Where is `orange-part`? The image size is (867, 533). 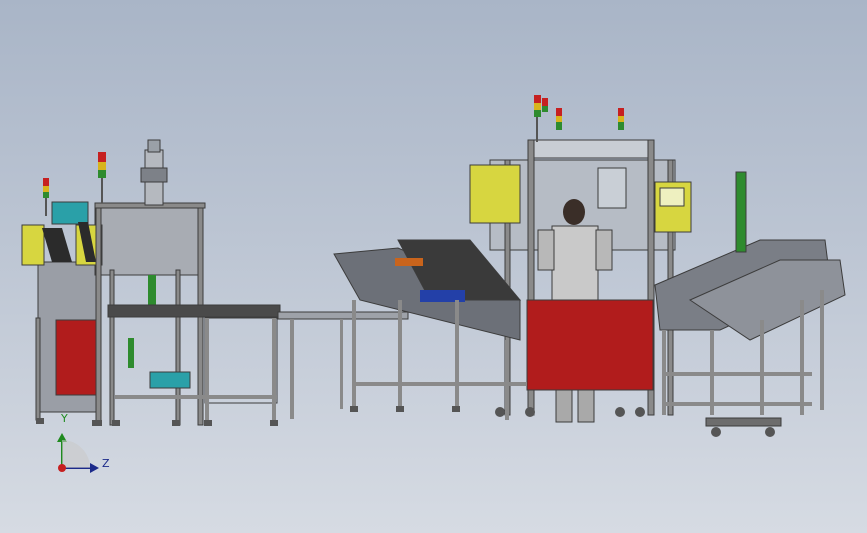 orange-part is located at coordinates (409, 262).